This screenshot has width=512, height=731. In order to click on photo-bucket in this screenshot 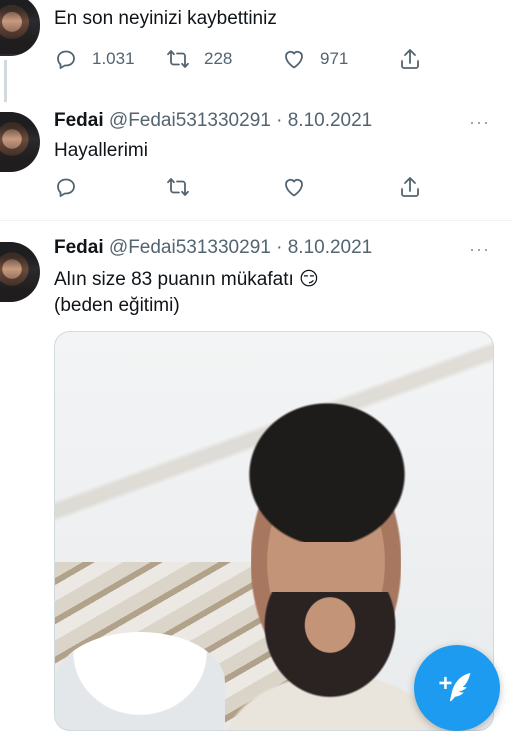, I will do `click(140, 681)`.